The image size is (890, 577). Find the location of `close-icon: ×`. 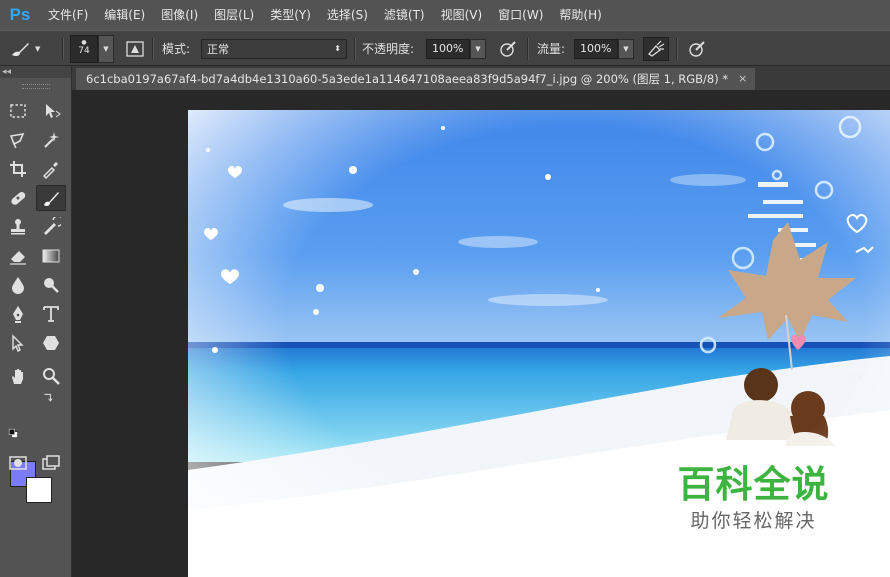

close-icon: × is located at coordinates (742, 79).